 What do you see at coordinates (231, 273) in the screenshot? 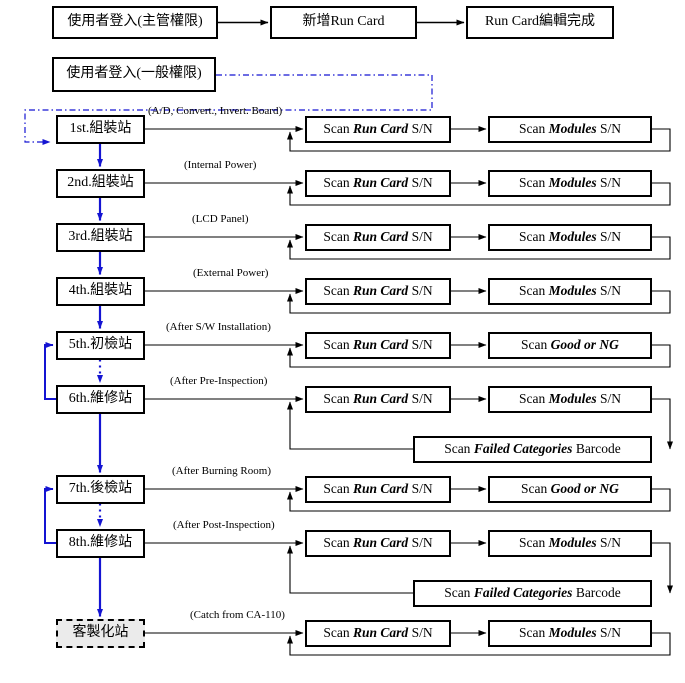
I see `row-note-4: (External Power)` at bounding box center [231, 273].